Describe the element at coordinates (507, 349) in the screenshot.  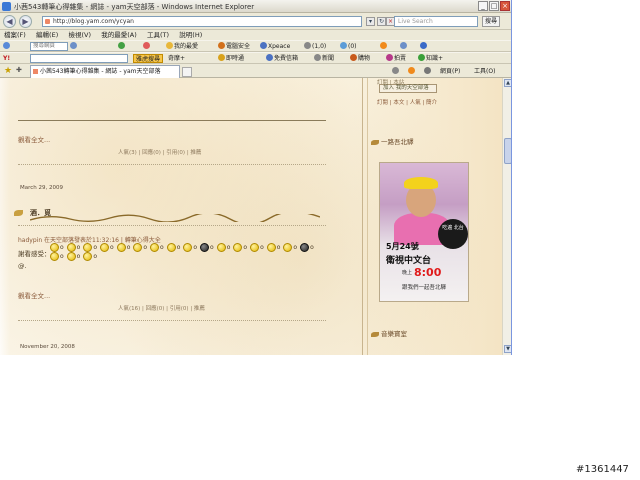
I see `scroll-down-icon: ▼` at that location.